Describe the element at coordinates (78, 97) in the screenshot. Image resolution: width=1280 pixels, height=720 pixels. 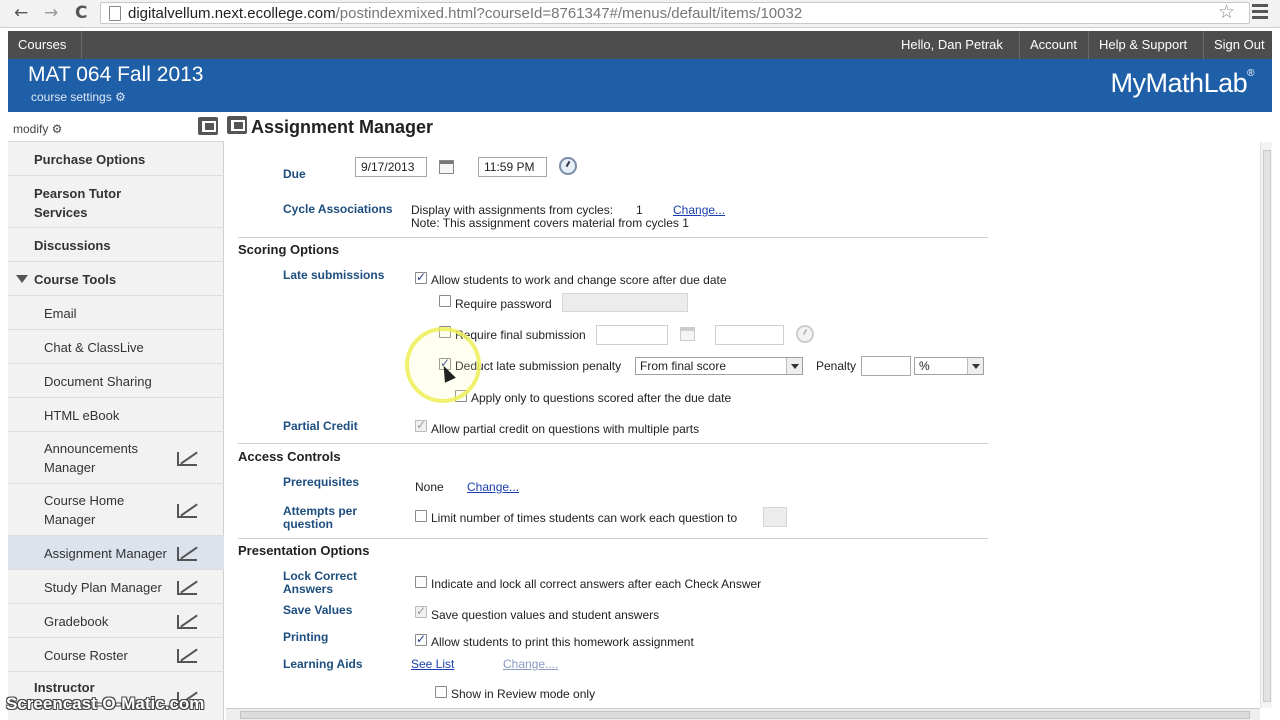
I see `course-settings-link: course settings ⚙` at that location.